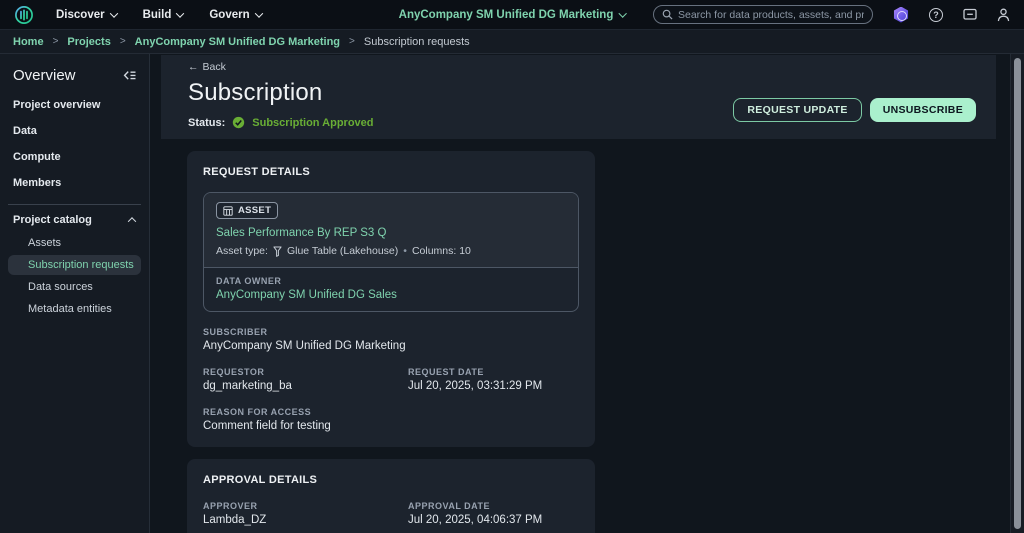  I want to click on data-owner-link: AnyCompany SM Unified DG Sales, so click(391, 295).